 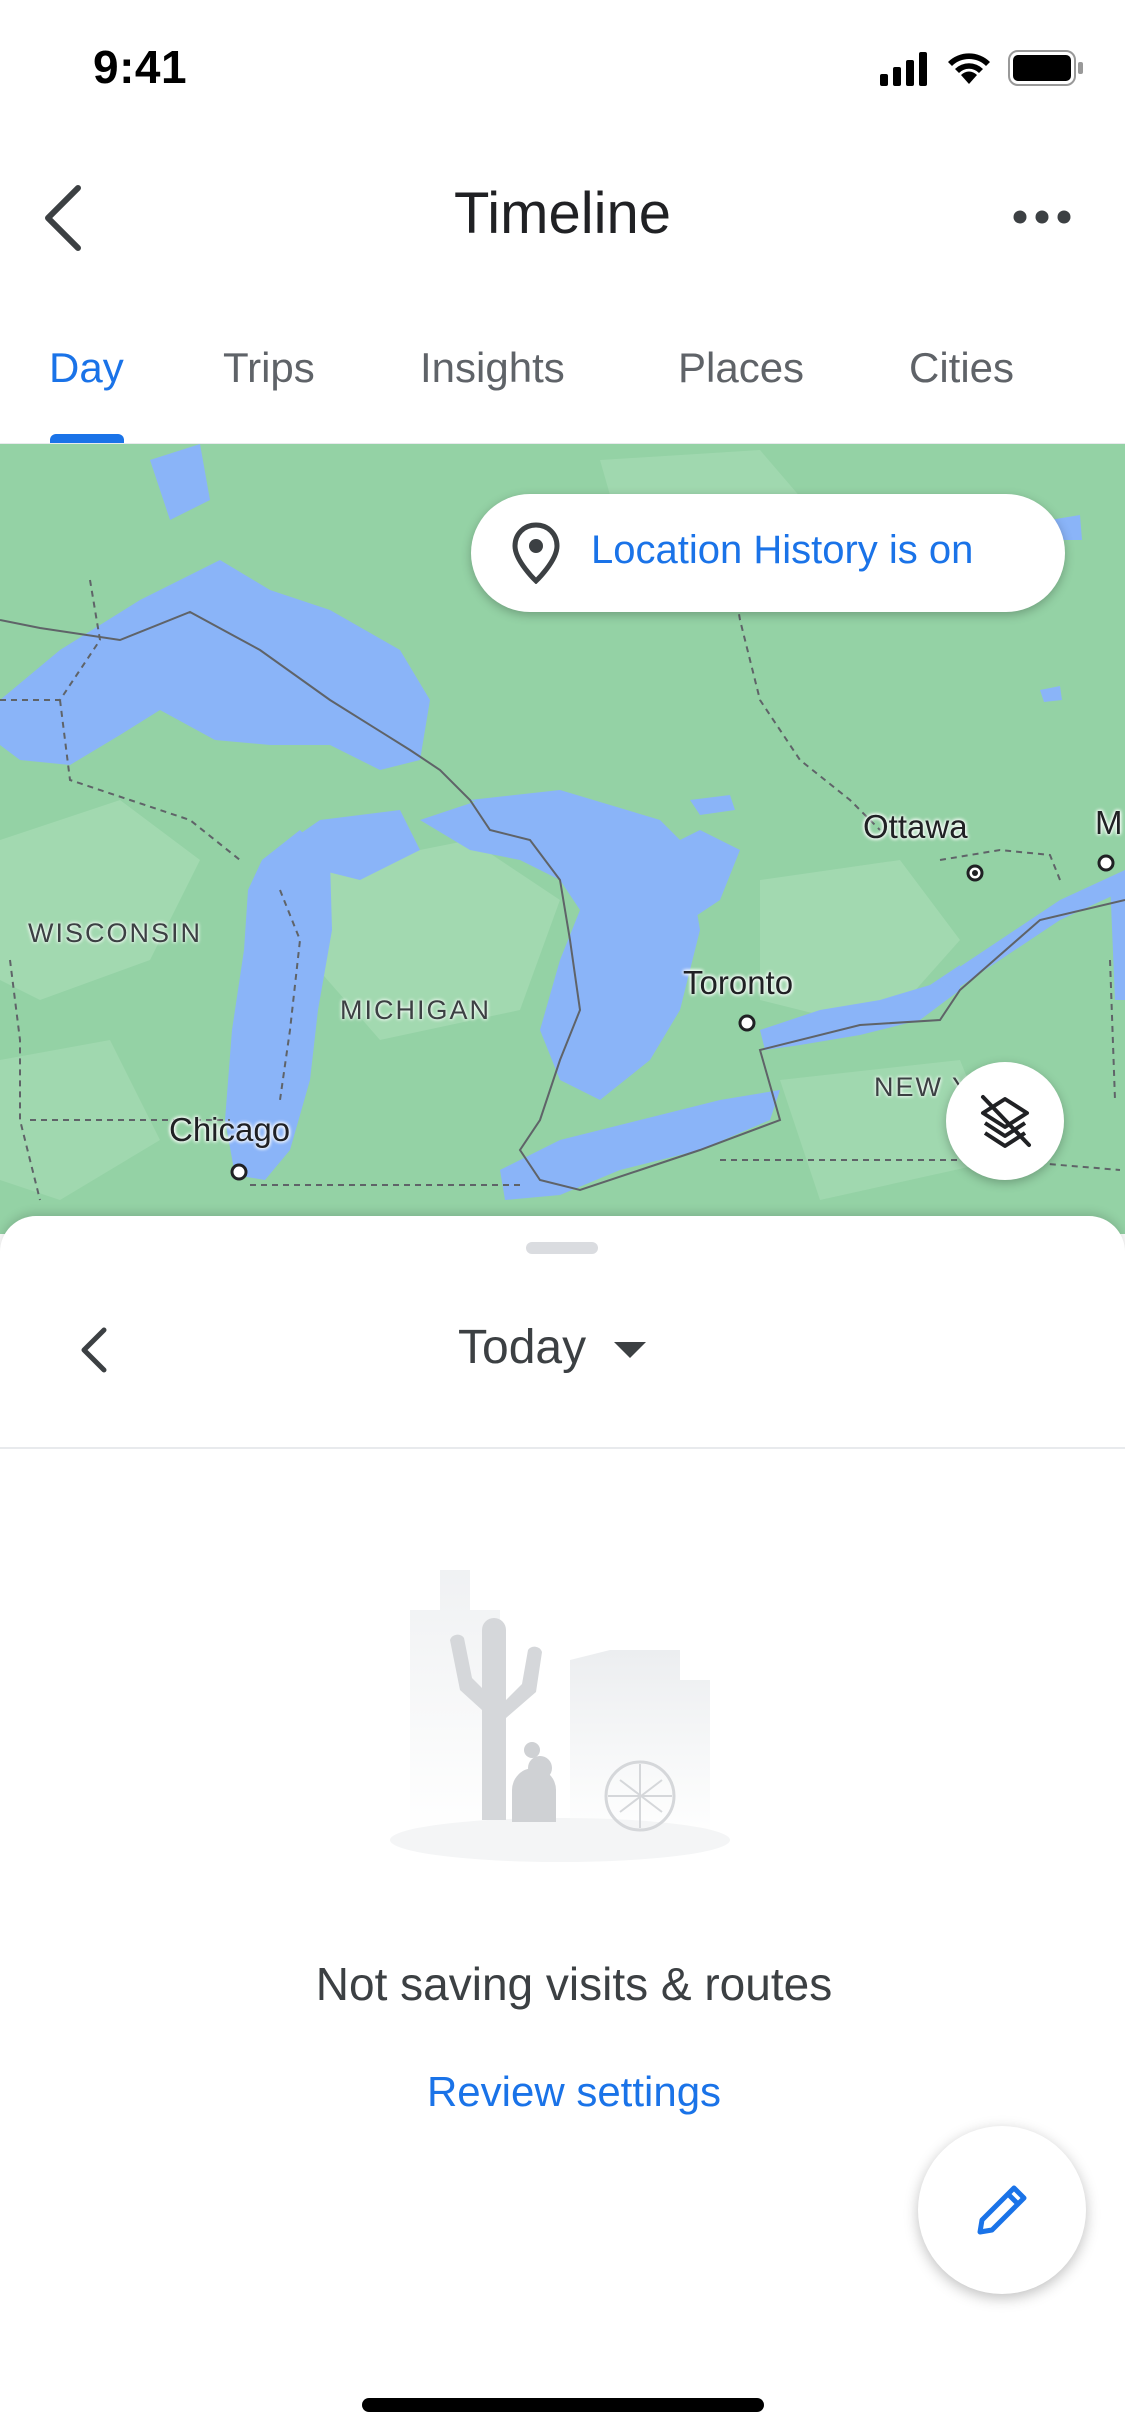 I want to click on sheet-drag-handle, so click(x=562, y=1248).